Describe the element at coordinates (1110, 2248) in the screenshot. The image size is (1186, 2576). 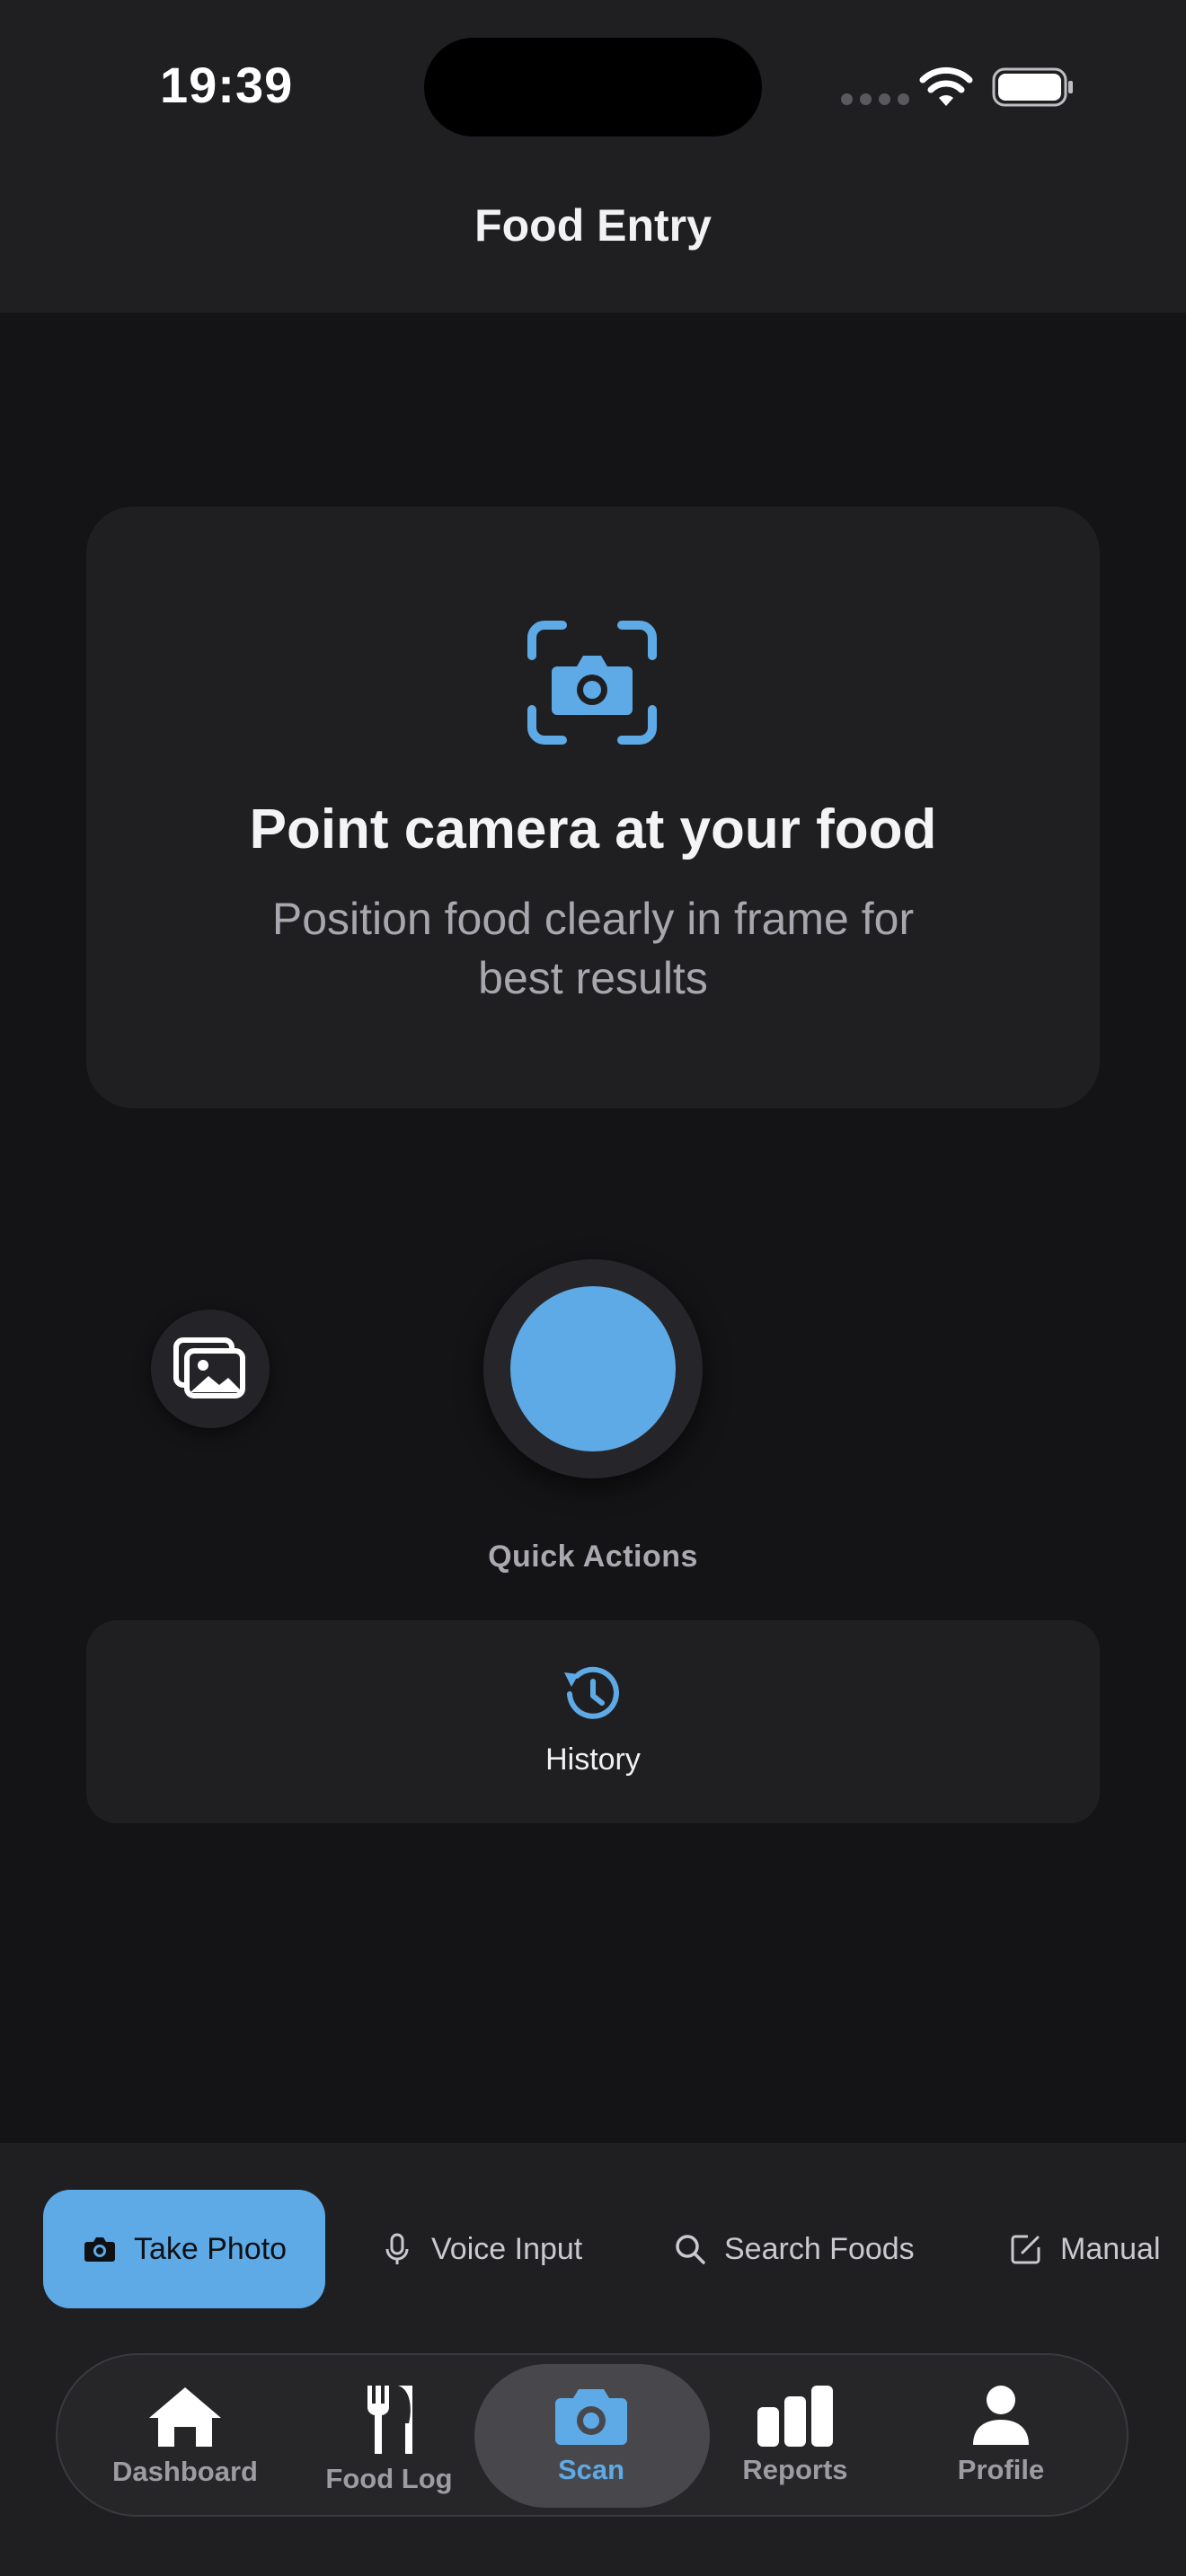
I see `manual-entry-label: Manual` at that location.